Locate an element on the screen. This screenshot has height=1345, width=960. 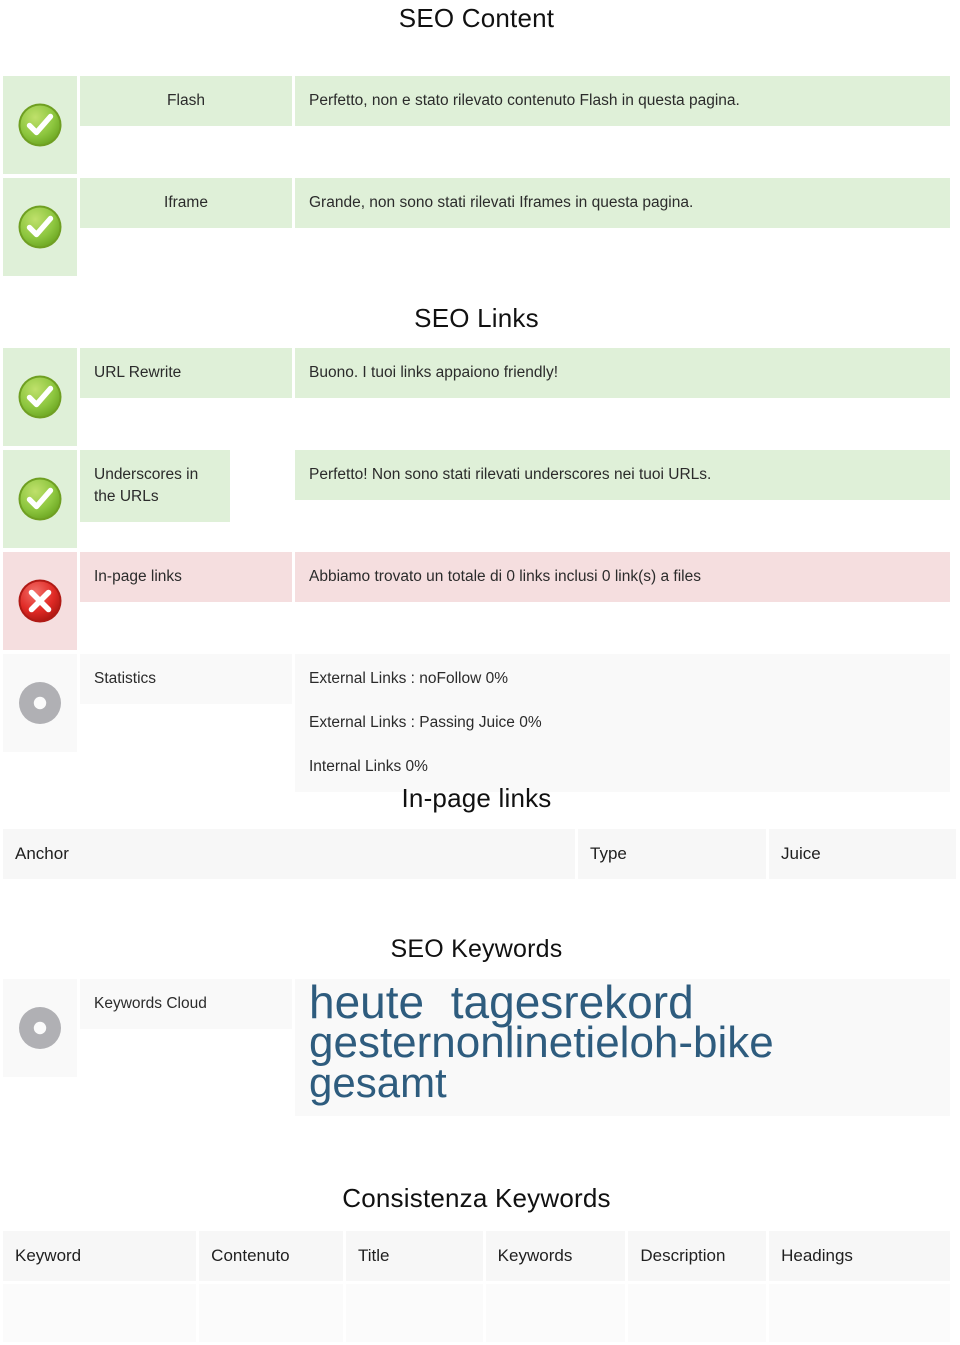
label-cell: Underscores in the URLs is located at coordinates (186, 499).